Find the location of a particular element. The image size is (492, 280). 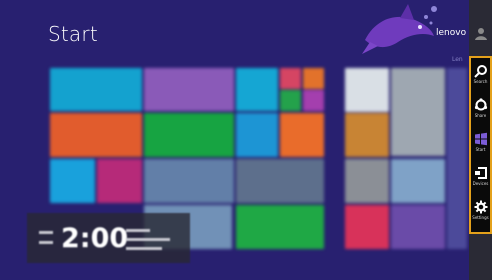

charm-label-start: Start is located at coordinates (480, 149).